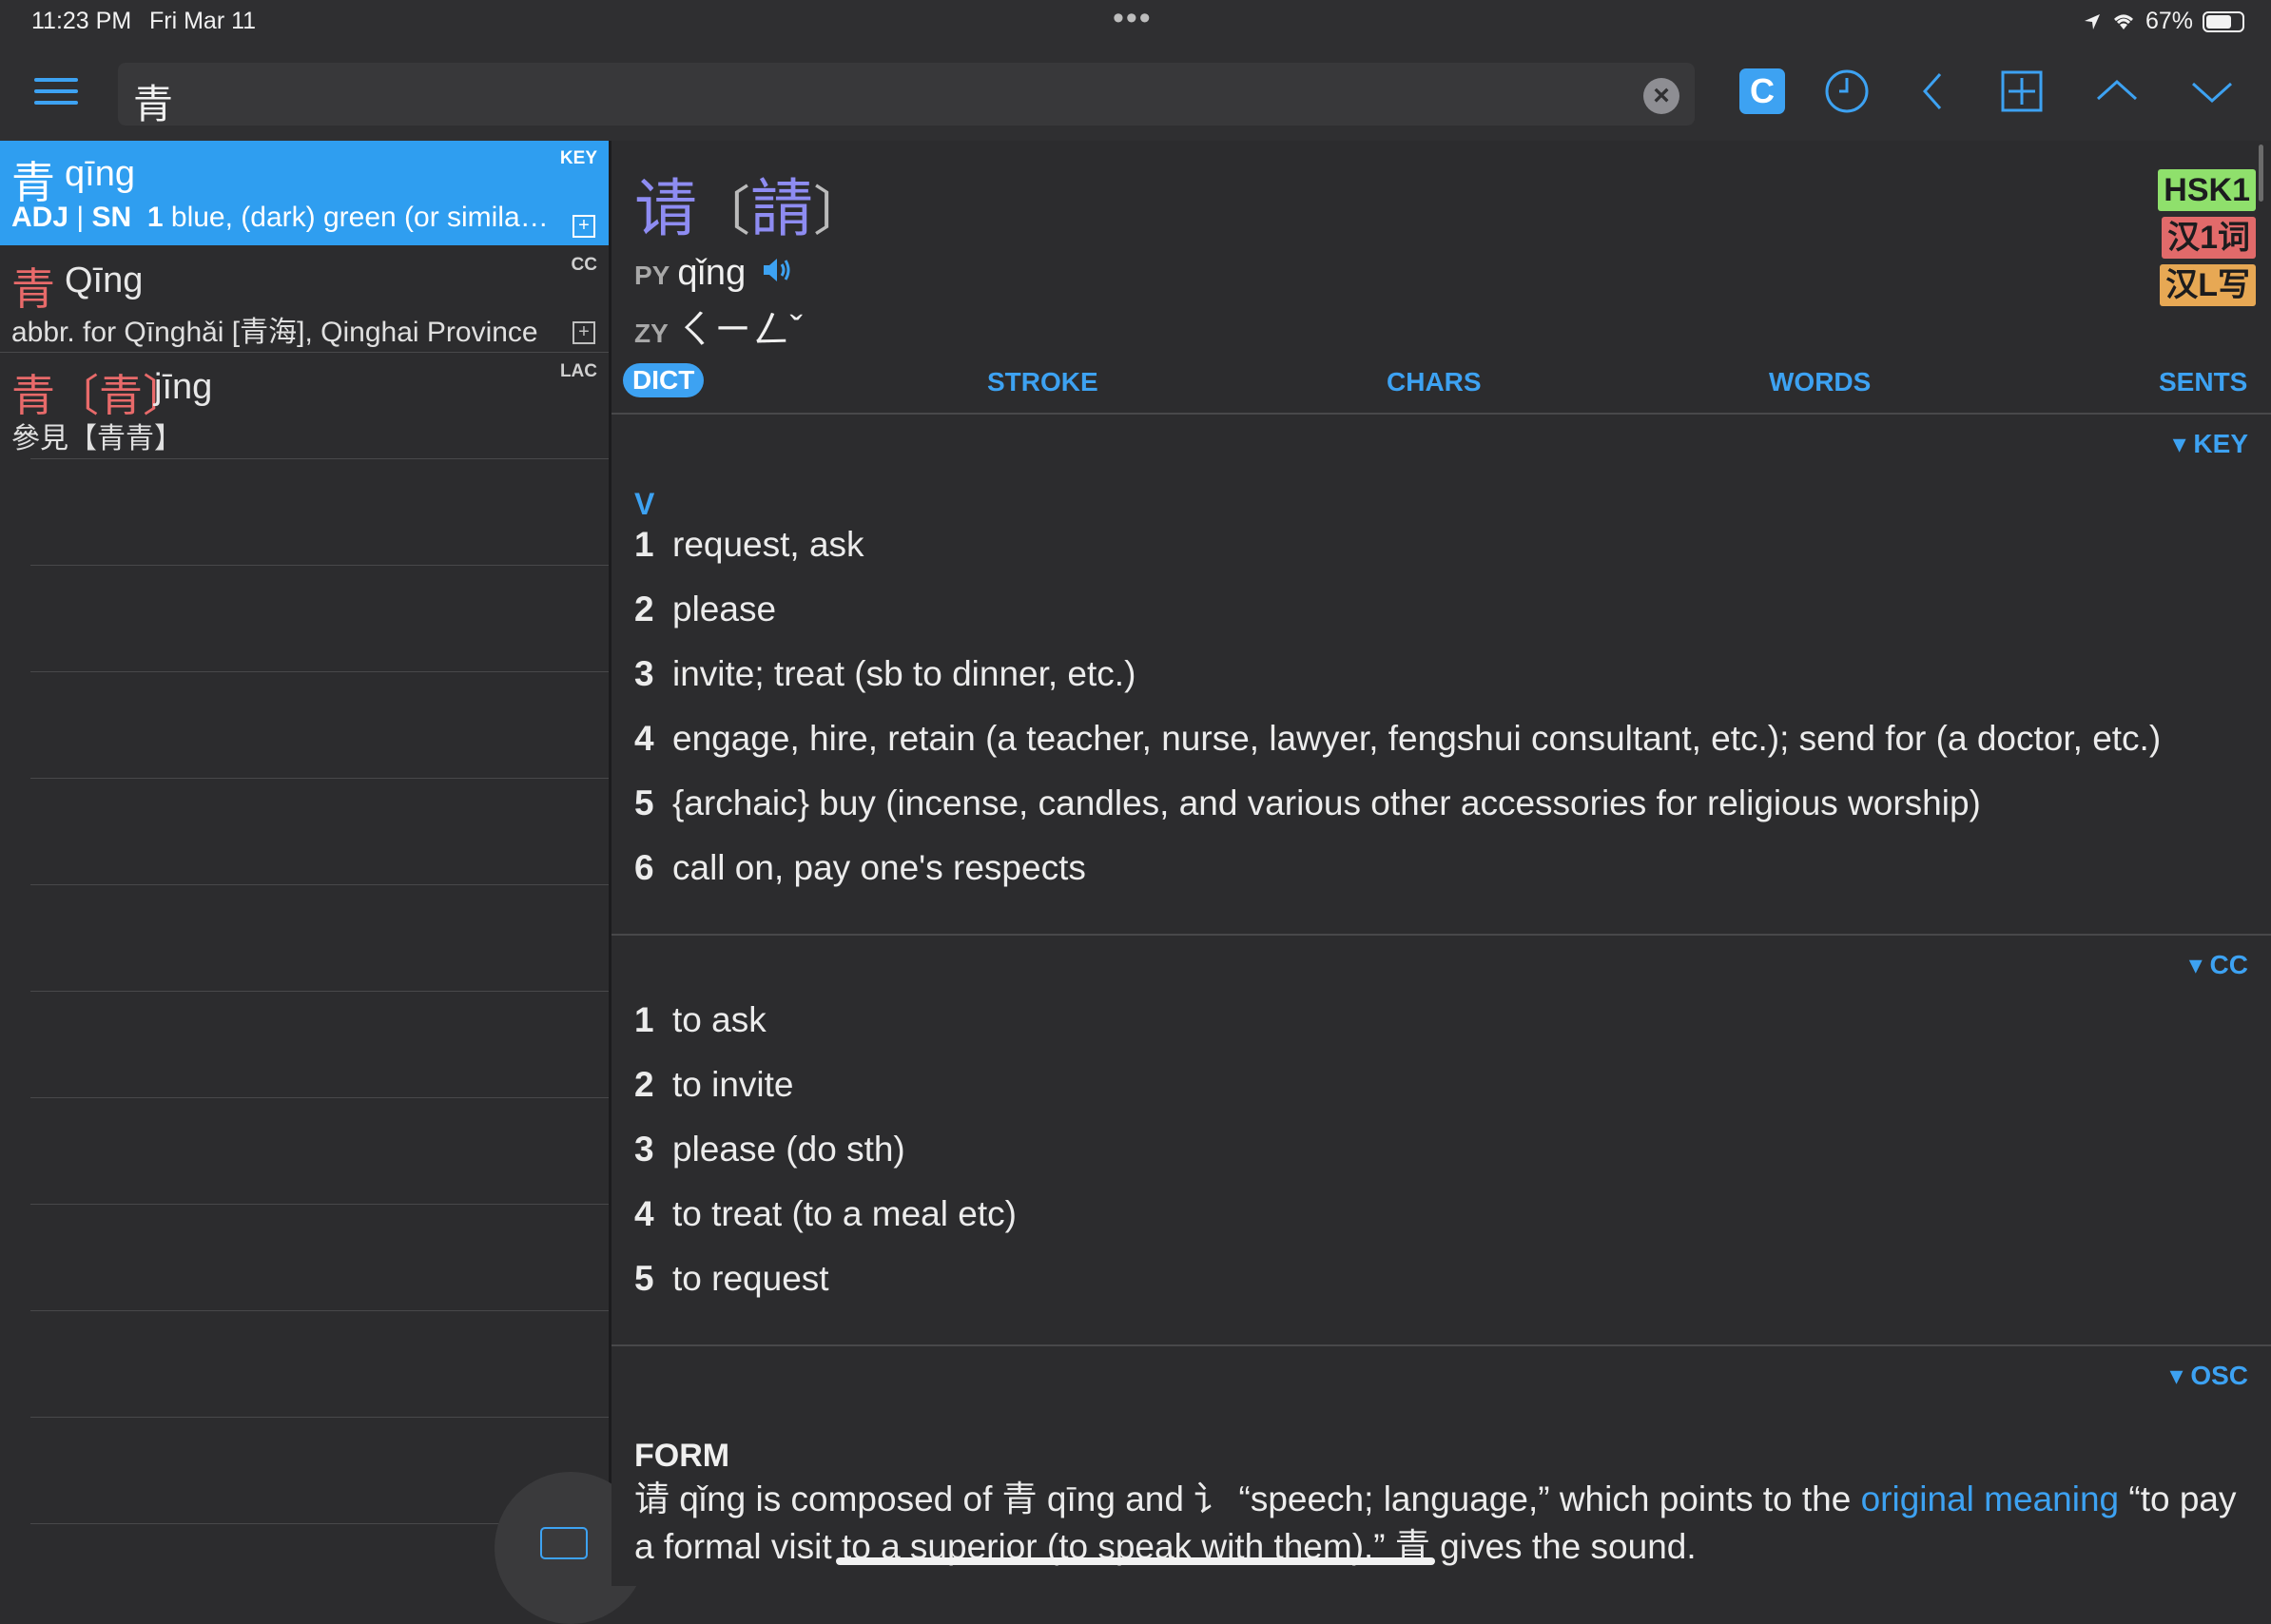 The height and width of the screenshot is (1624, 2271). What do you see at coordinates (860, 867) in the screenshot?
I see `sense-item: 6 call on, pay one's respects` at bounding box center [860, 867].